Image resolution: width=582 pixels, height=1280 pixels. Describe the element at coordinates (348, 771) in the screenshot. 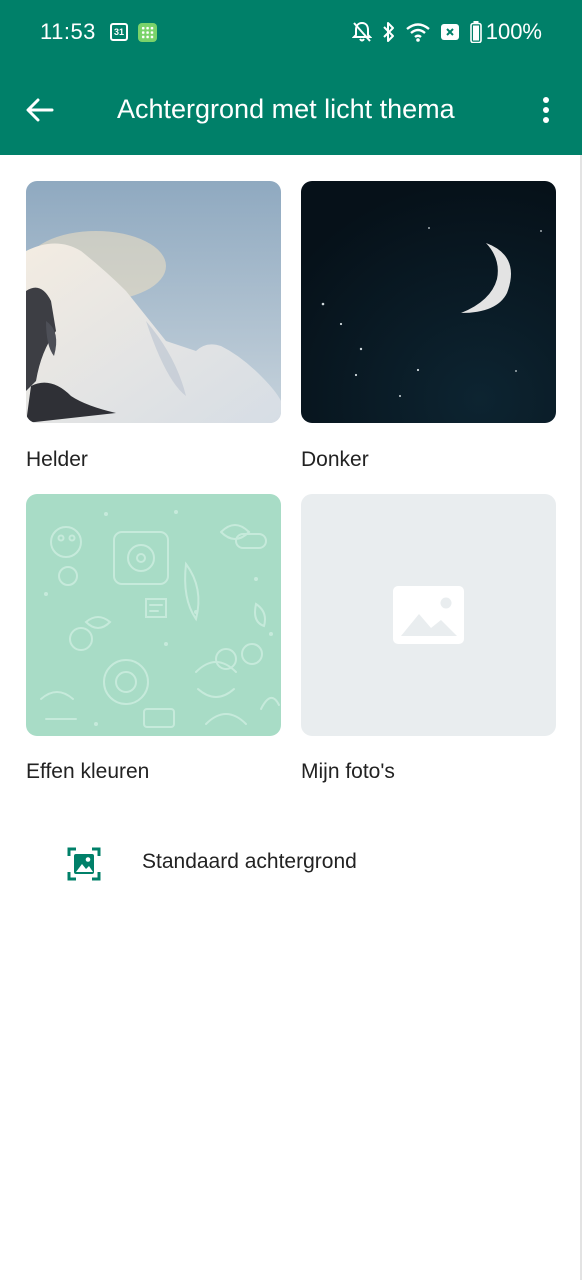

I see `wallpaper-my-photos-label: Mijn foto's` at that location.